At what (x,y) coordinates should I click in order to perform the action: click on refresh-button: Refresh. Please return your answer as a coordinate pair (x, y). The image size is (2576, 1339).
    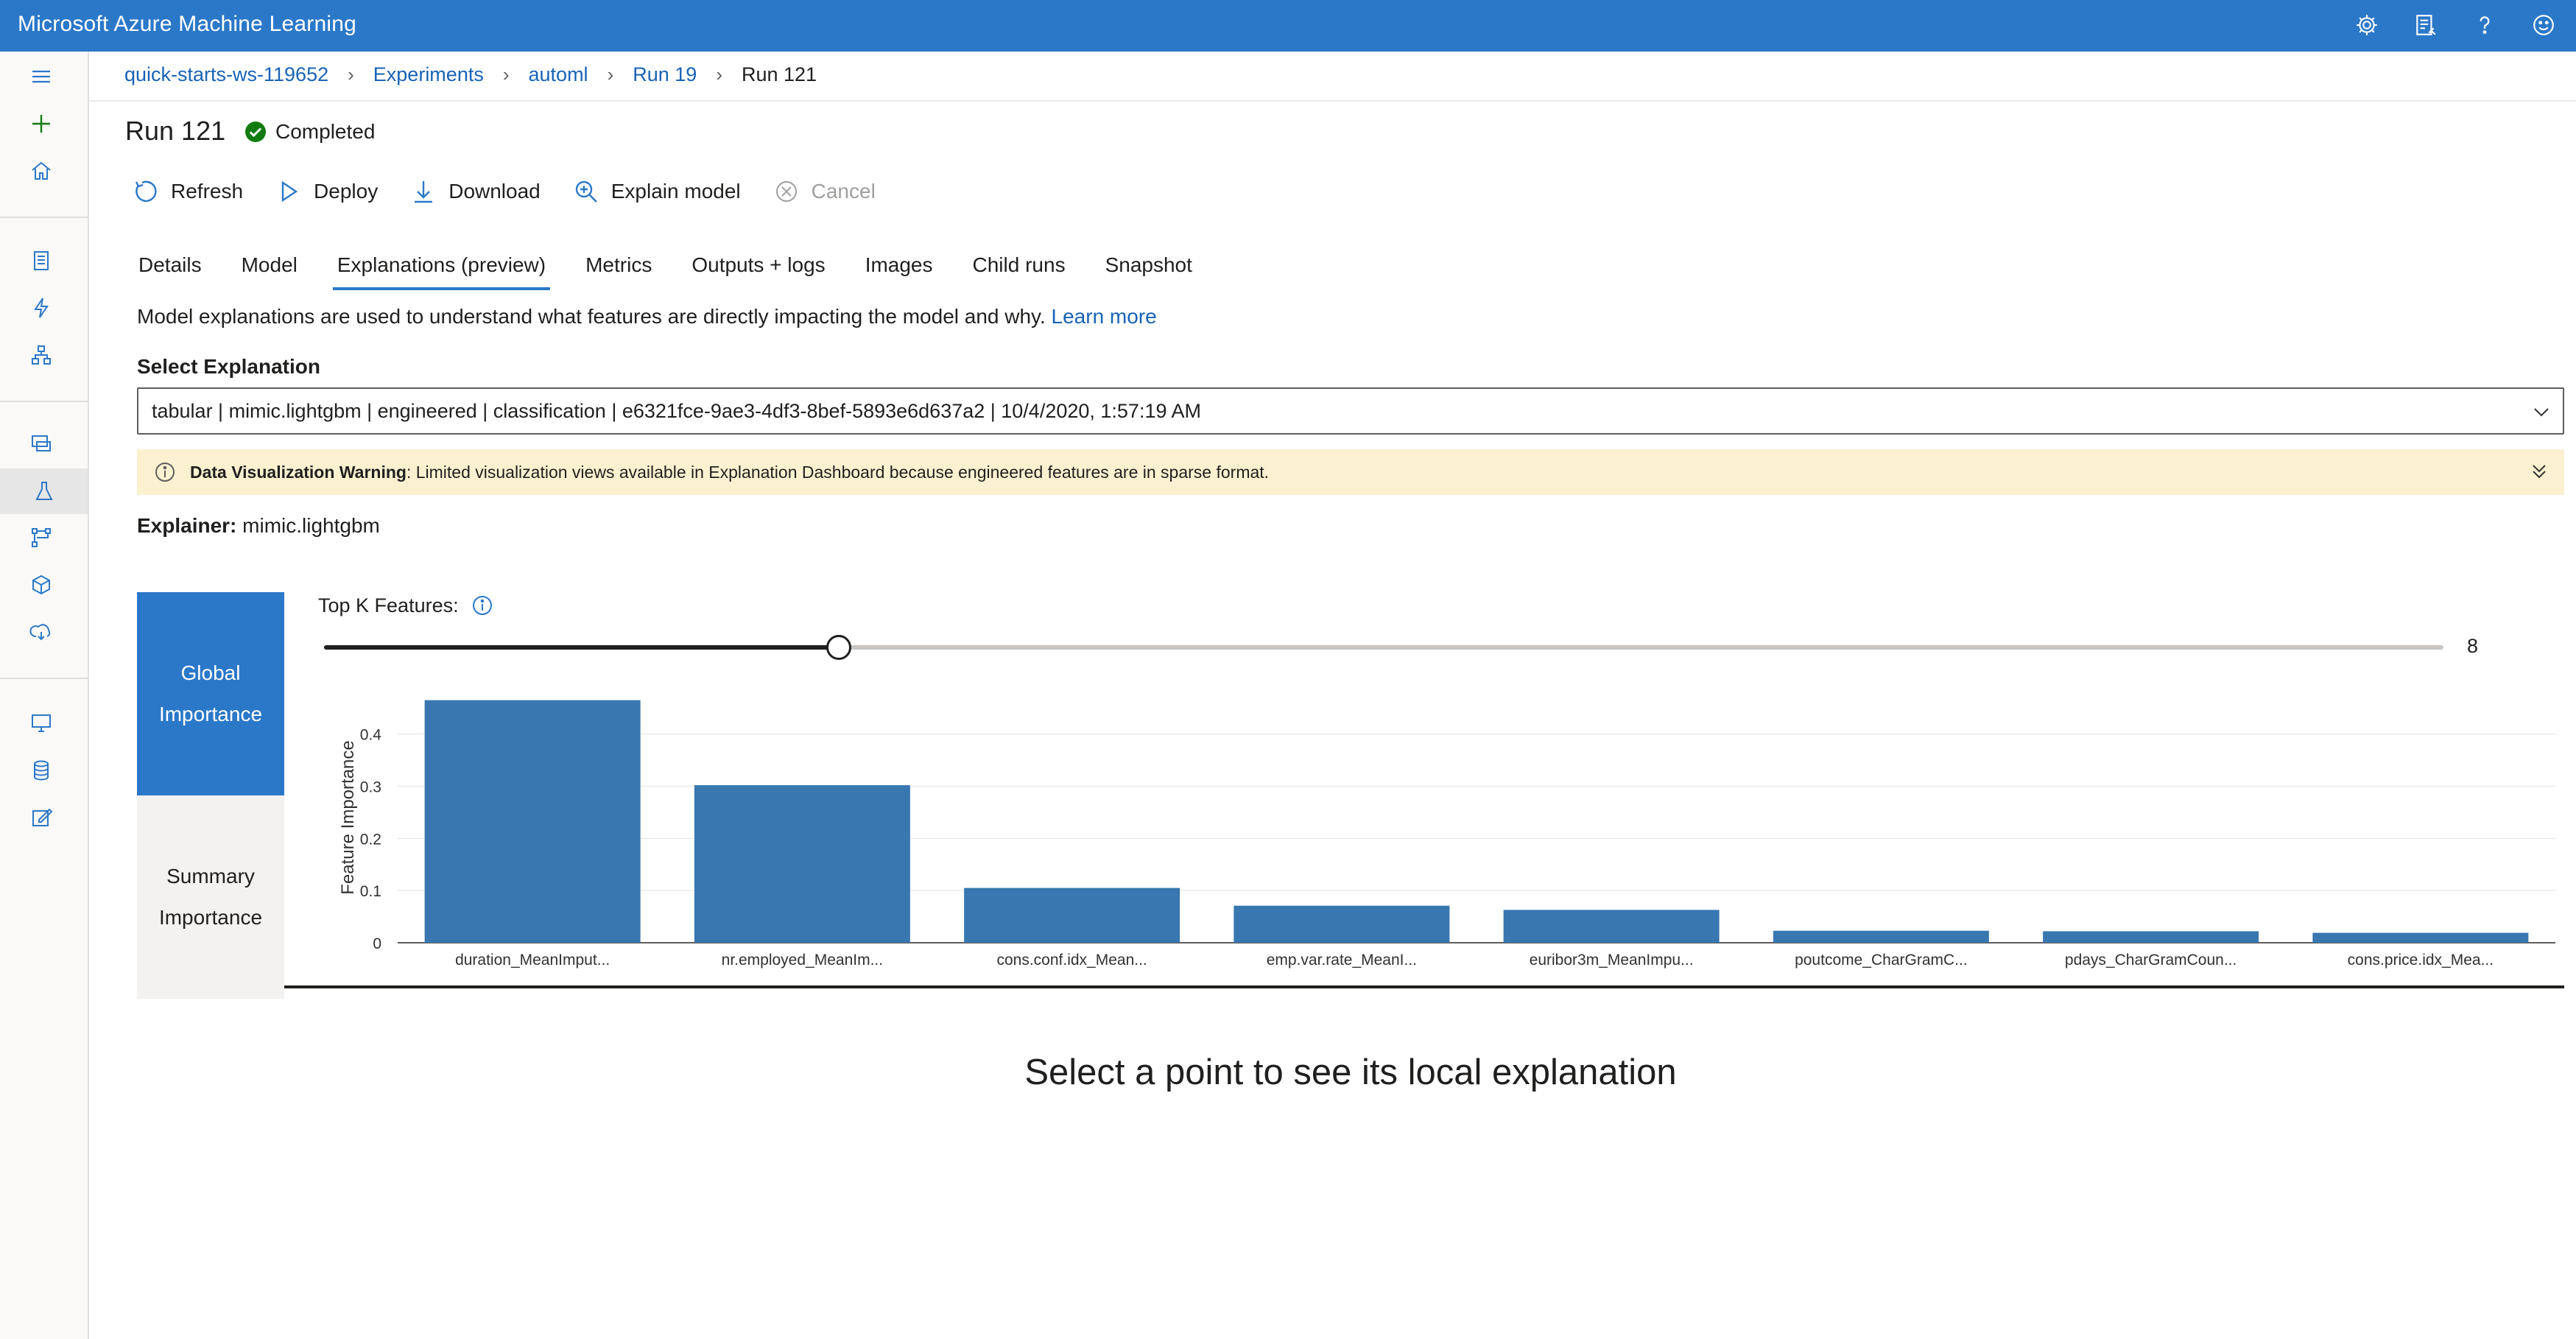
    Looking at the image, I should click on (188, 191).